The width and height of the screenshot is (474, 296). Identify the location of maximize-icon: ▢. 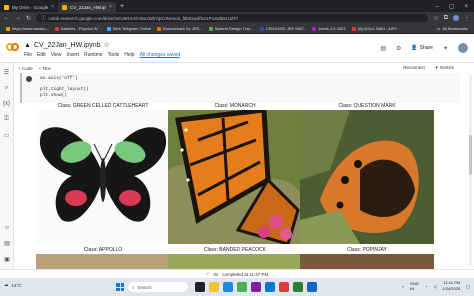
(452, 7).